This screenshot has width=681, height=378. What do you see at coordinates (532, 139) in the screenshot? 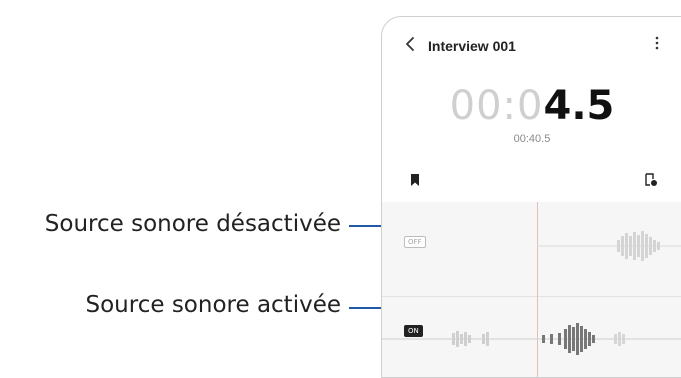
I see `total-time: 00:40.5` at bounding box center [532, 139].